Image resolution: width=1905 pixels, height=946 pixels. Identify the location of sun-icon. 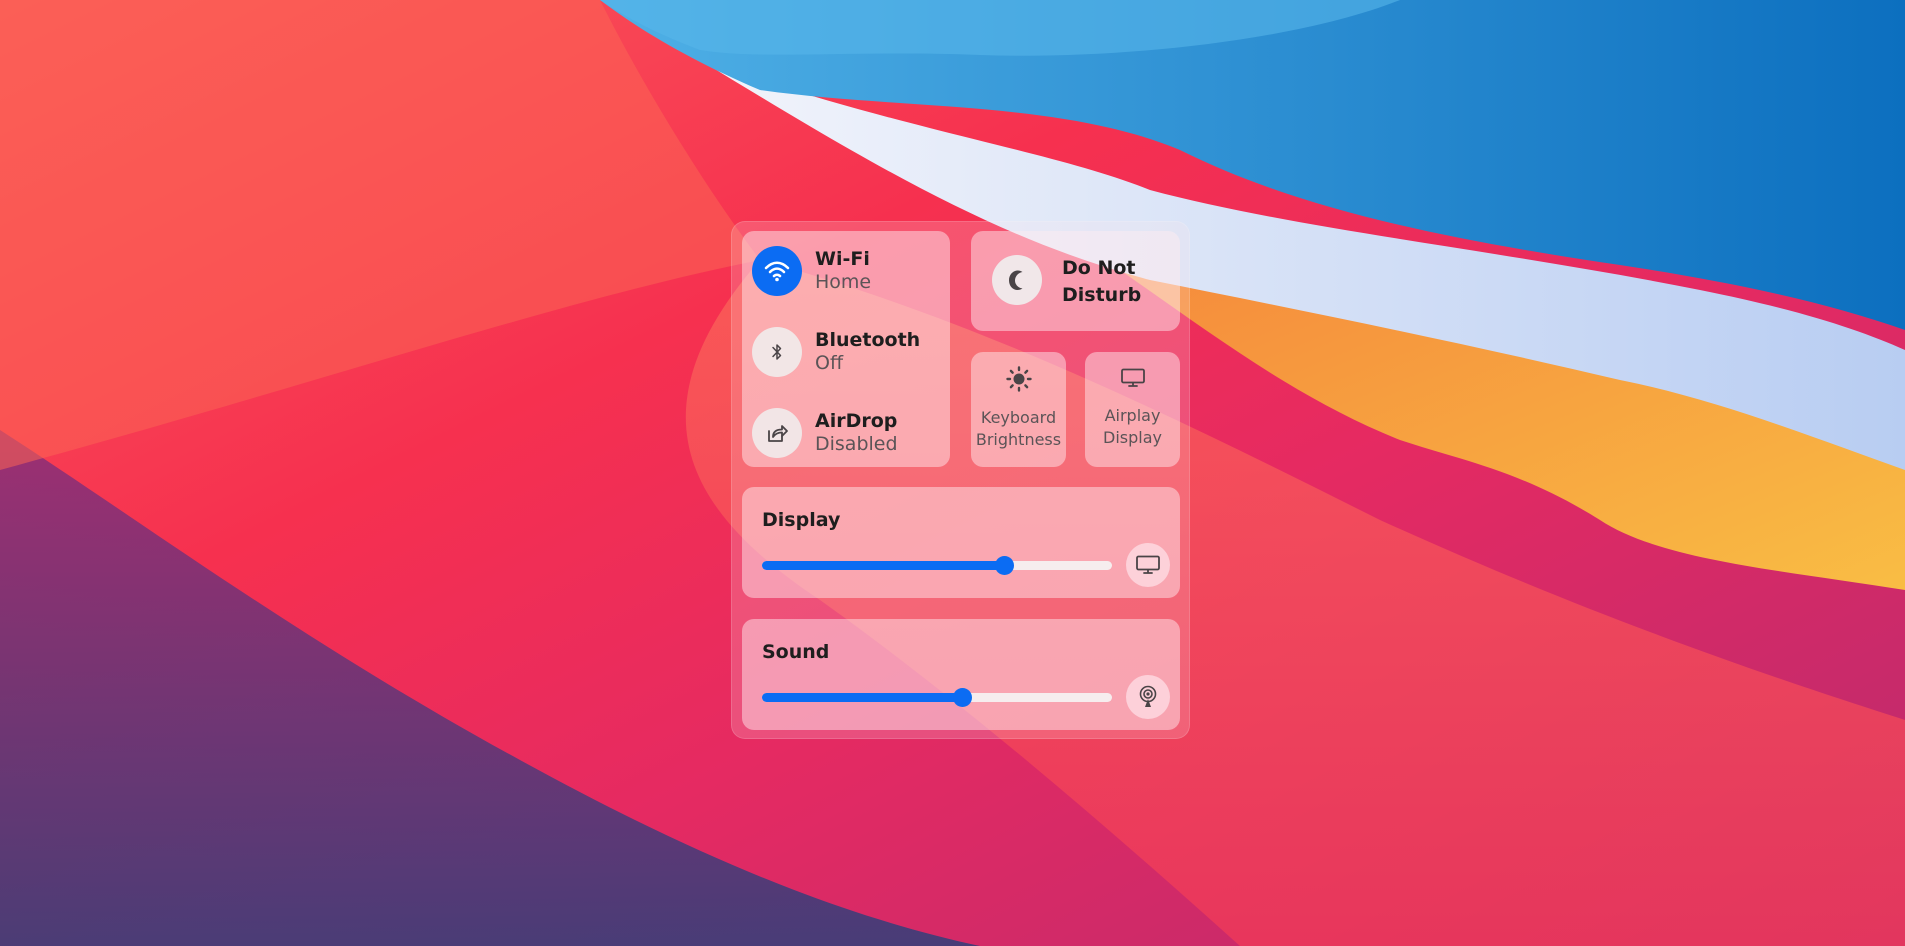
(1018, 379).